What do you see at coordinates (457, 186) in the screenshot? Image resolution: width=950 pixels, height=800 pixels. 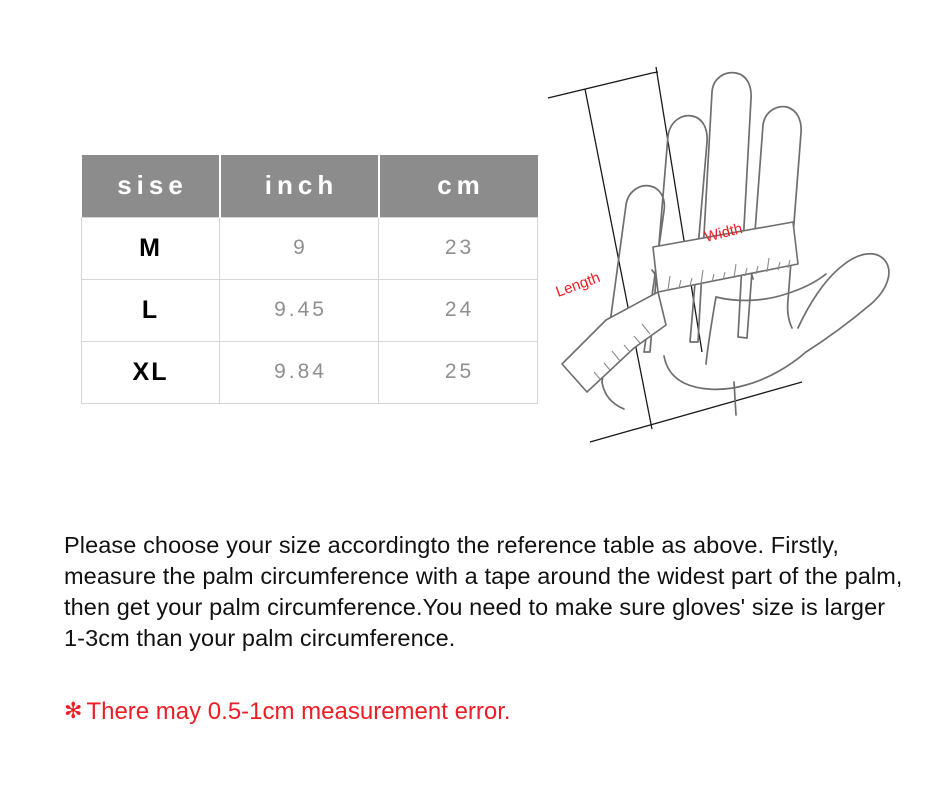 I see `column-header-cm: cm` at bounding box center [457, 186].